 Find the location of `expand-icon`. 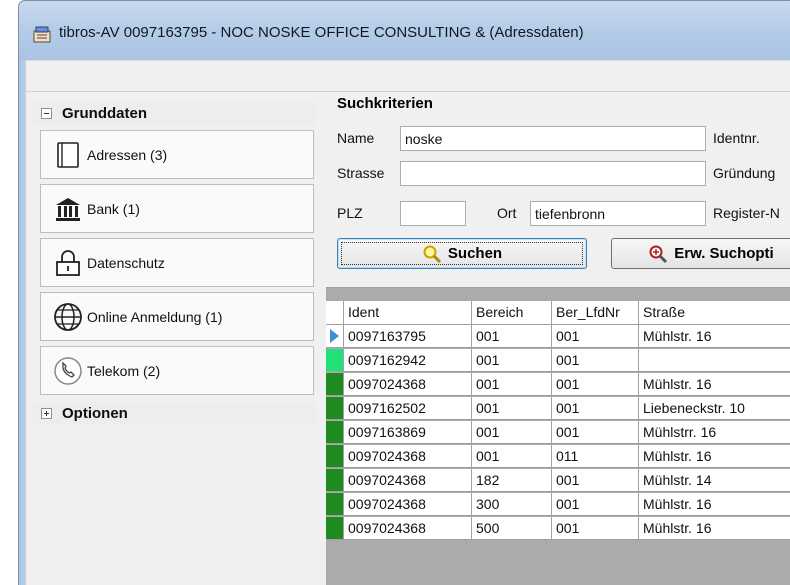

expand-icon is located at coordinates (46, 413).